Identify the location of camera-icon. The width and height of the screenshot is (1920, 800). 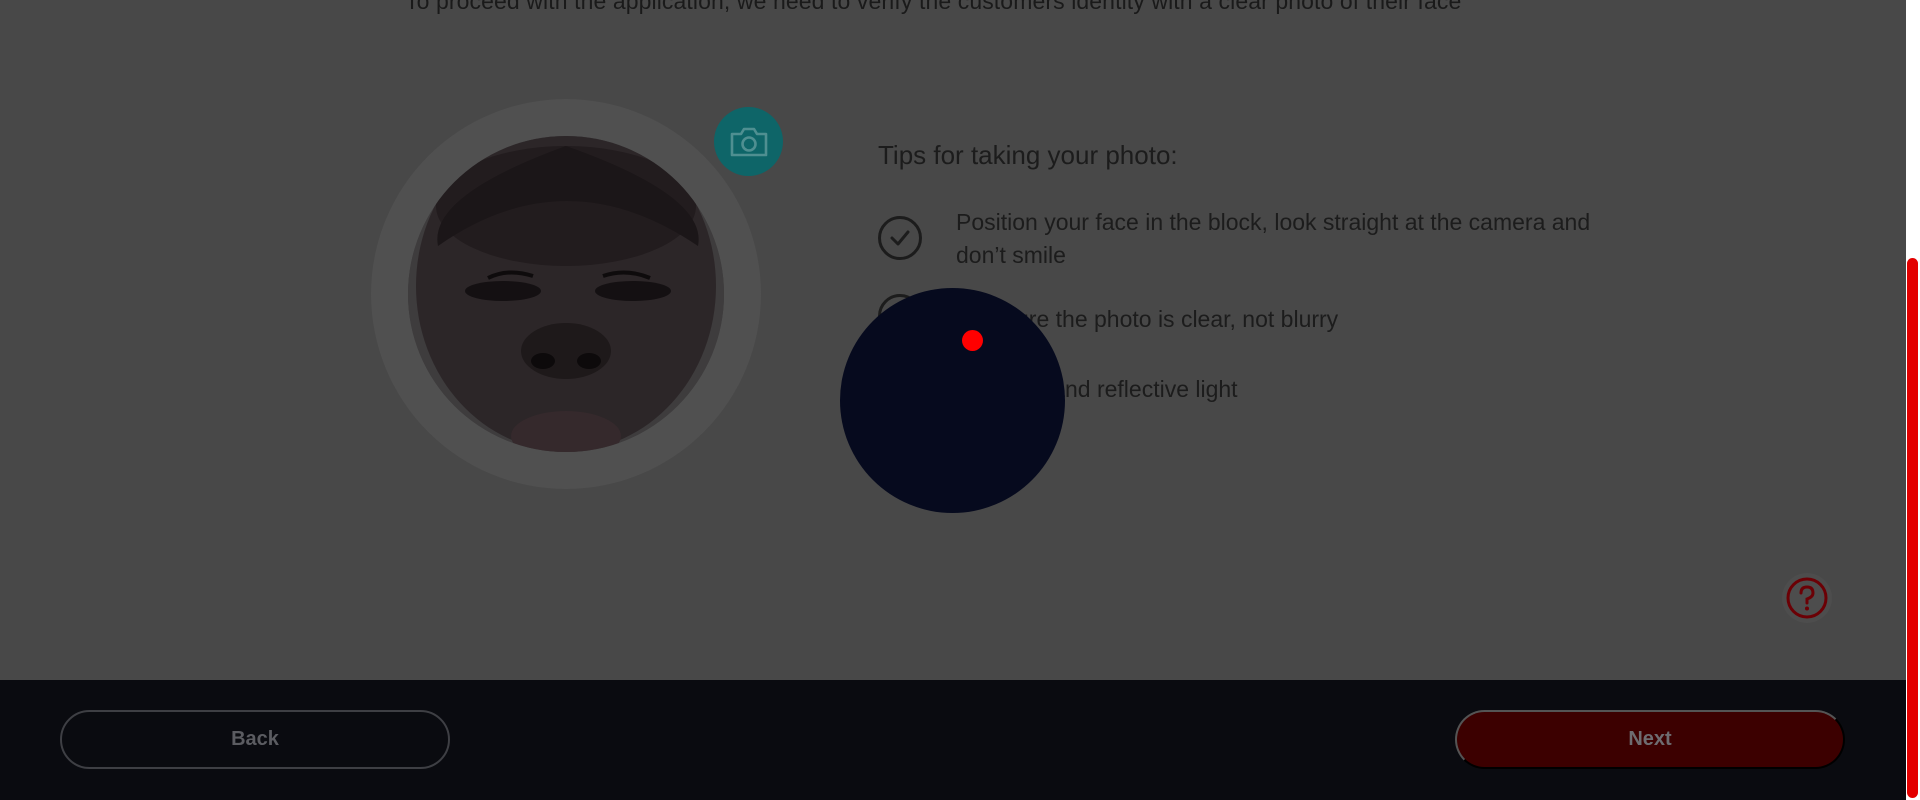
(748, 141).